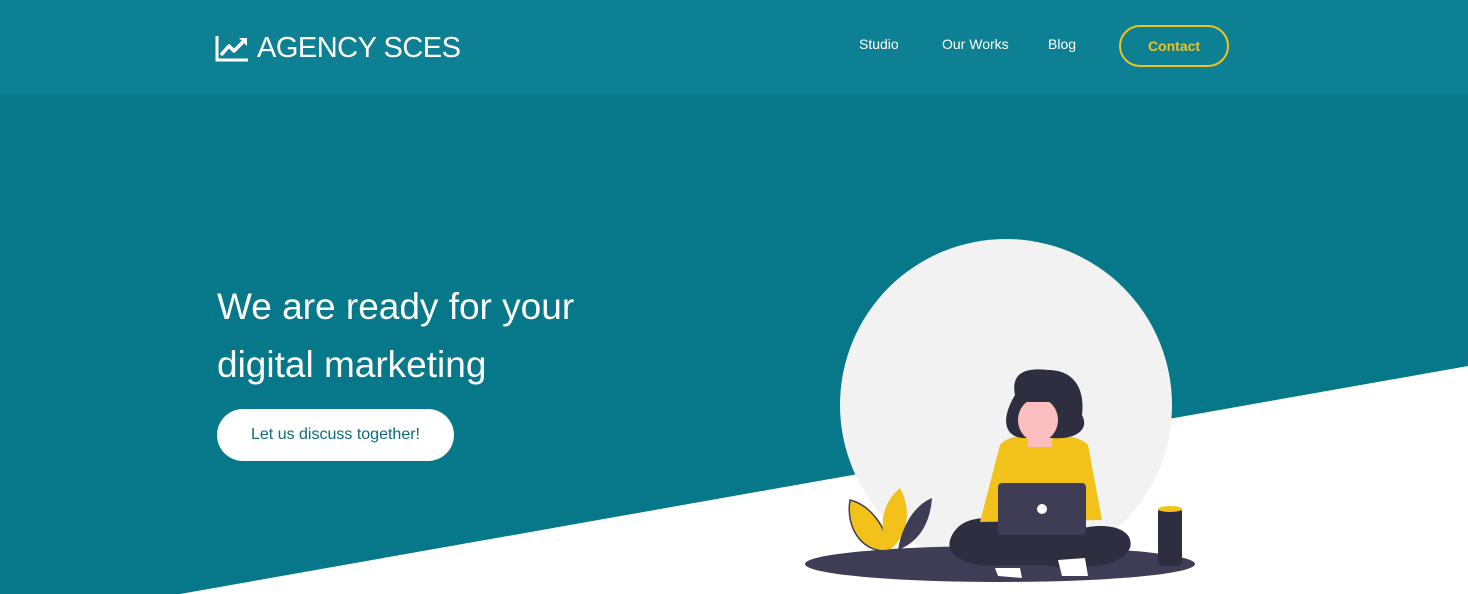 The image size is (1468, 594). I want to click on hero-title-line-2: digital marketing, so click(352, 364).